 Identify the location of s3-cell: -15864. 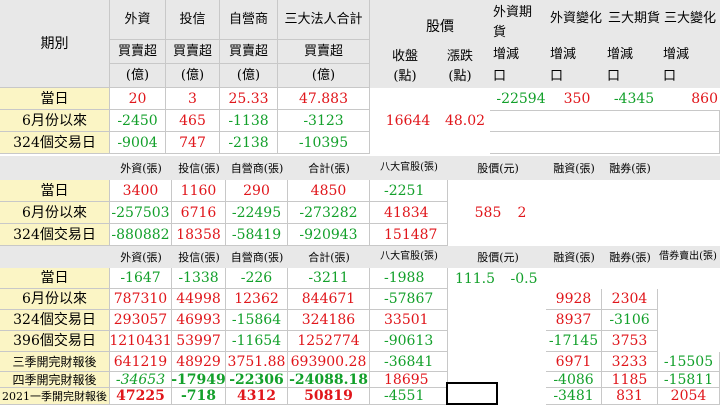
(257, 320).